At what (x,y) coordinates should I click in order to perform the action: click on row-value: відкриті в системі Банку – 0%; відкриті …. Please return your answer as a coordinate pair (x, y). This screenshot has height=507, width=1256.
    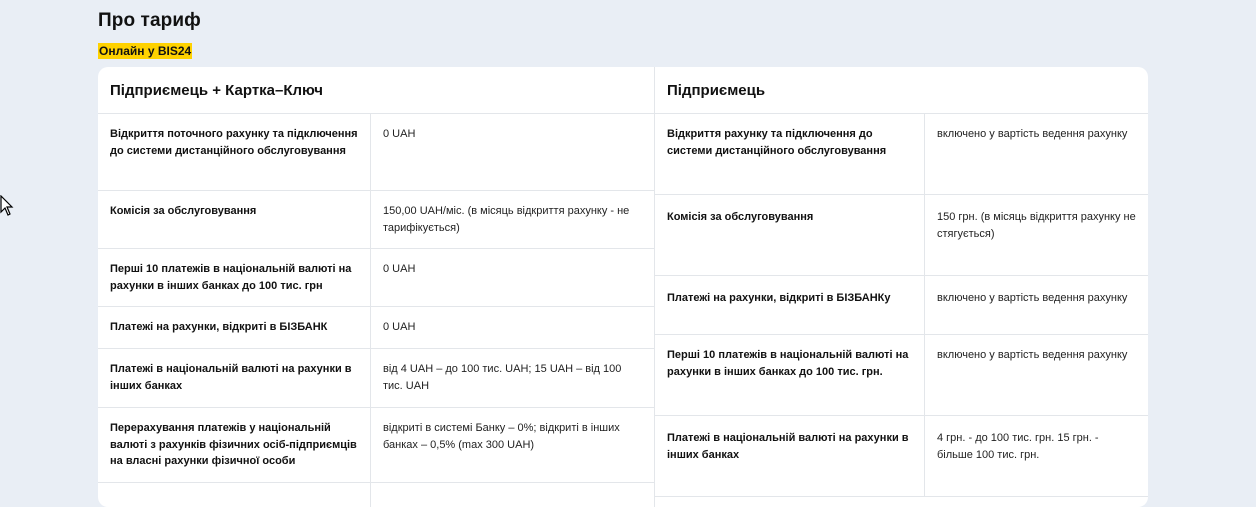
    Looking at the image, I should click on (501, 436).